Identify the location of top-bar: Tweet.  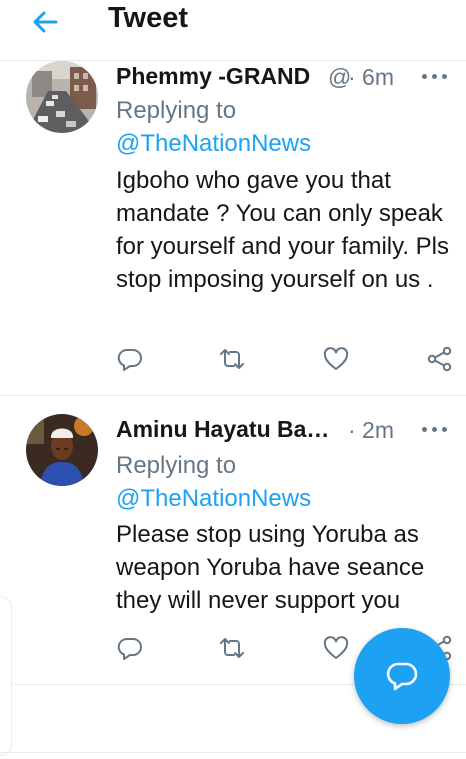
(233, 30).